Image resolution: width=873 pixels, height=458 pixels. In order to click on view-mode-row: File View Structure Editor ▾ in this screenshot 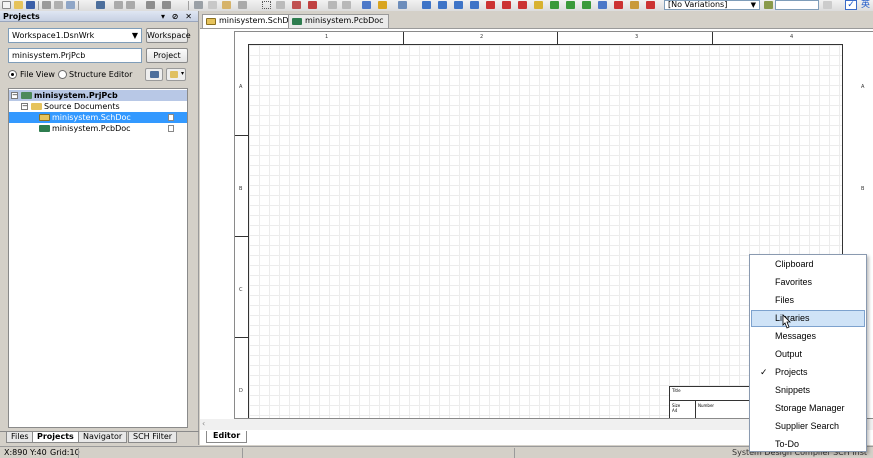, I will do `click(100, 74)`.